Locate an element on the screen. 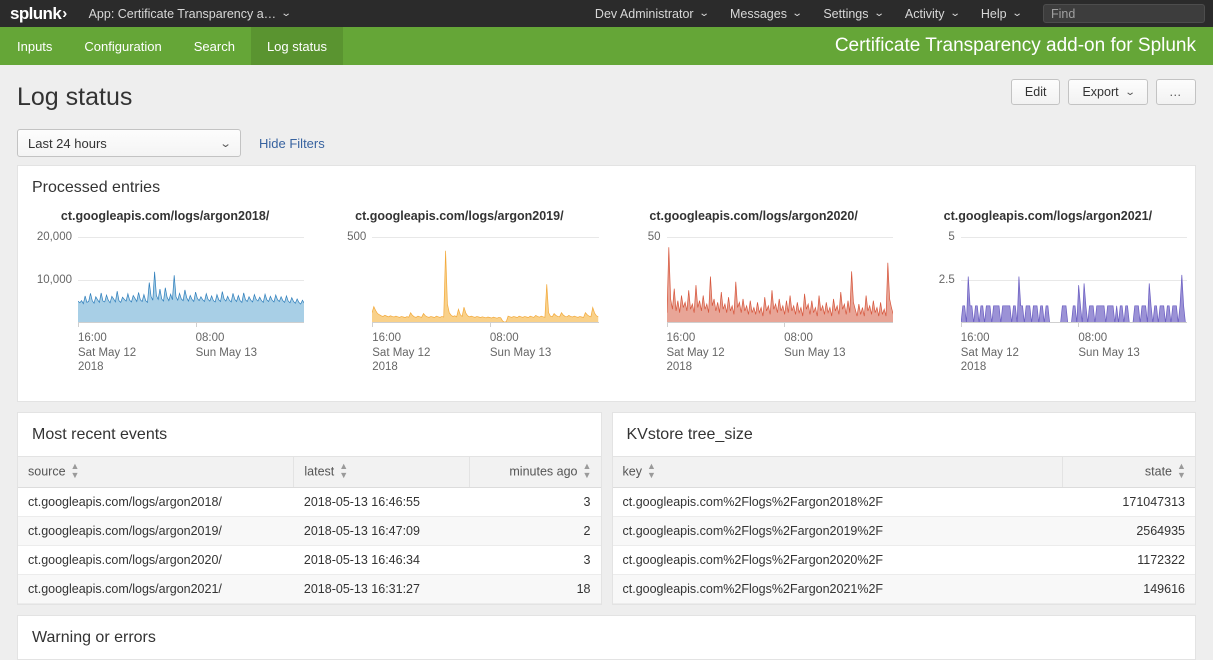 The image size is (1213, 660). export-button-label: Export is located at coordinates (1100, 92).